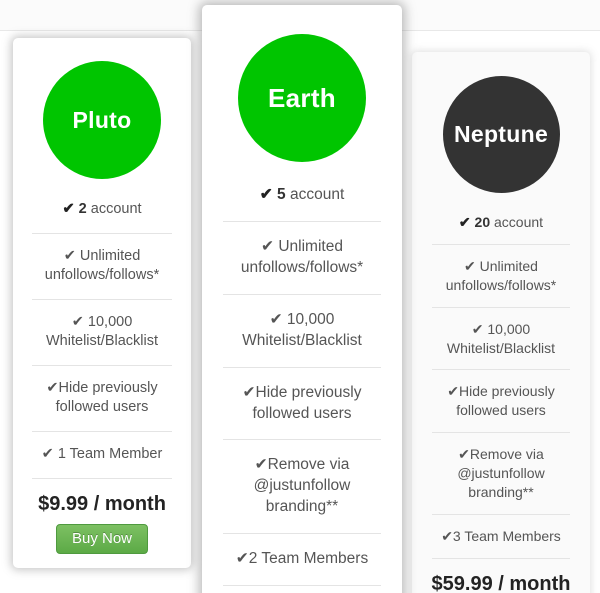 This screenshot has height=593, width=600. I want to click on feature-accounts-pluto: ✔ 2 account, so click(102, 210).